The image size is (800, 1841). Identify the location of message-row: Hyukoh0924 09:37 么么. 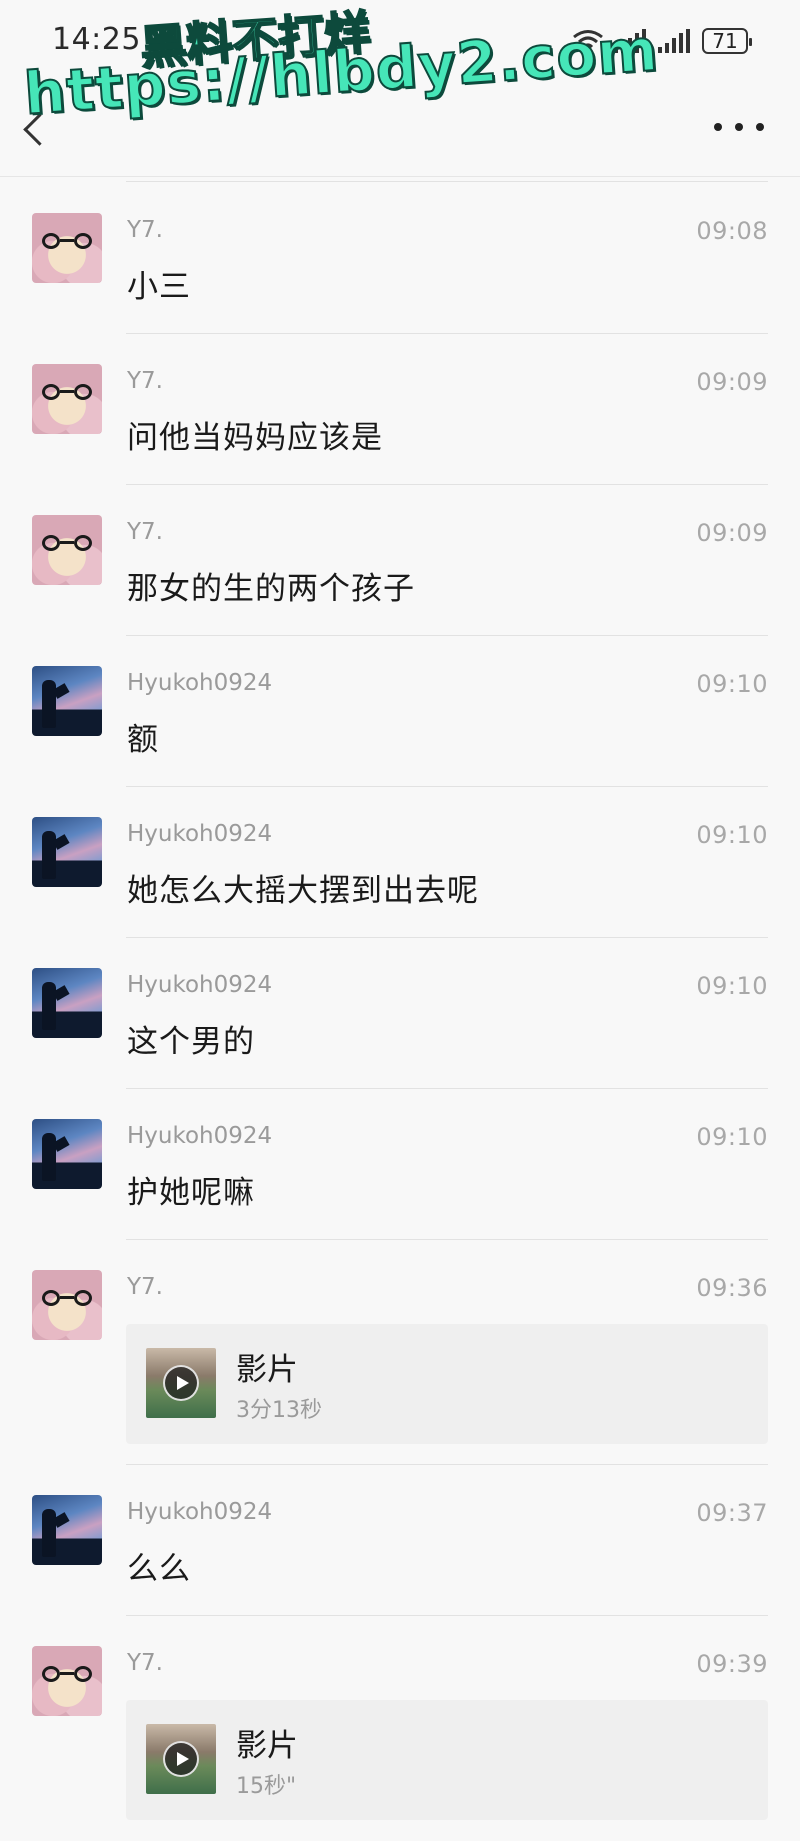
(400, 1540).